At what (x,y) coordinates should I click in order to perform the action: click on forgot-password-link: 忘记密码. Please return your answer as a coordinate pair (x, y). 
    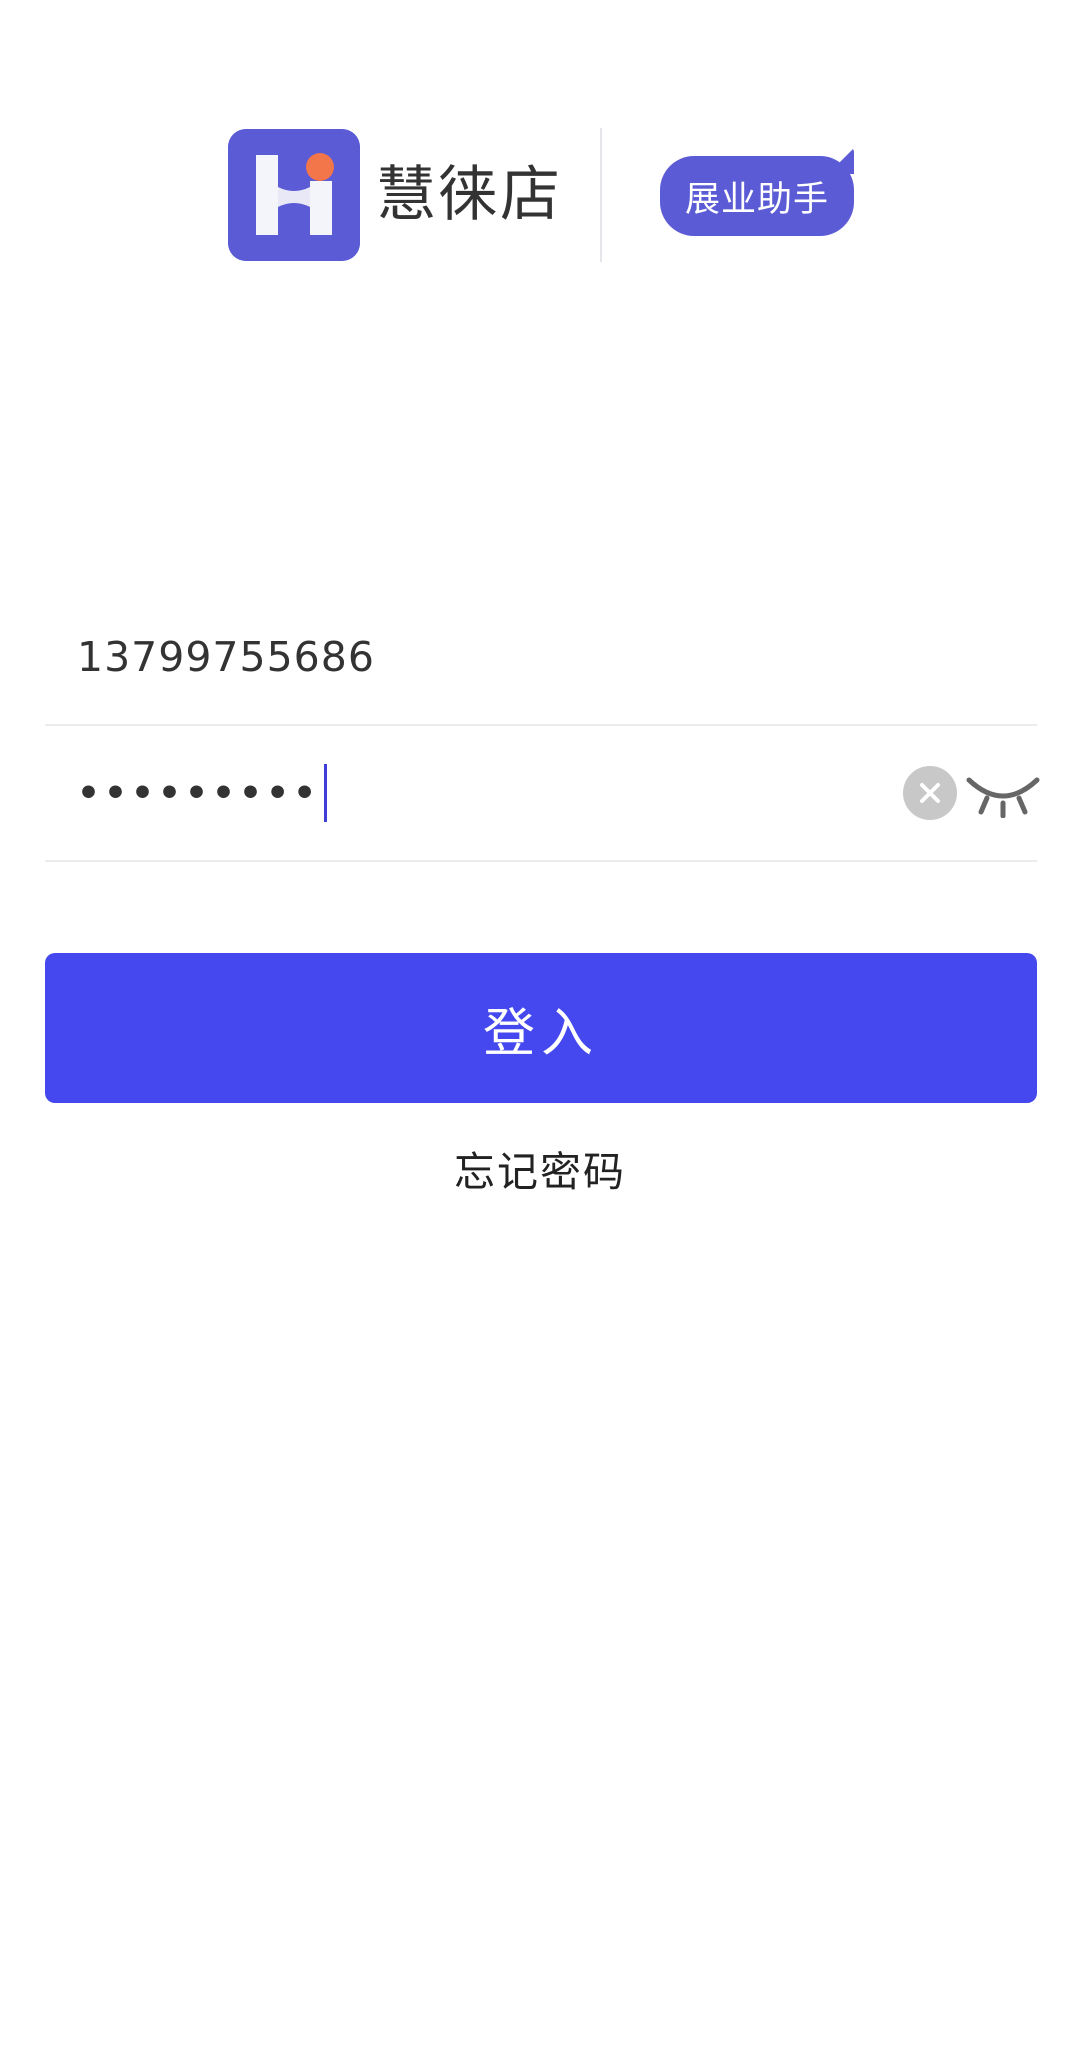
    Looking at the image, I should click on (540, 1168).